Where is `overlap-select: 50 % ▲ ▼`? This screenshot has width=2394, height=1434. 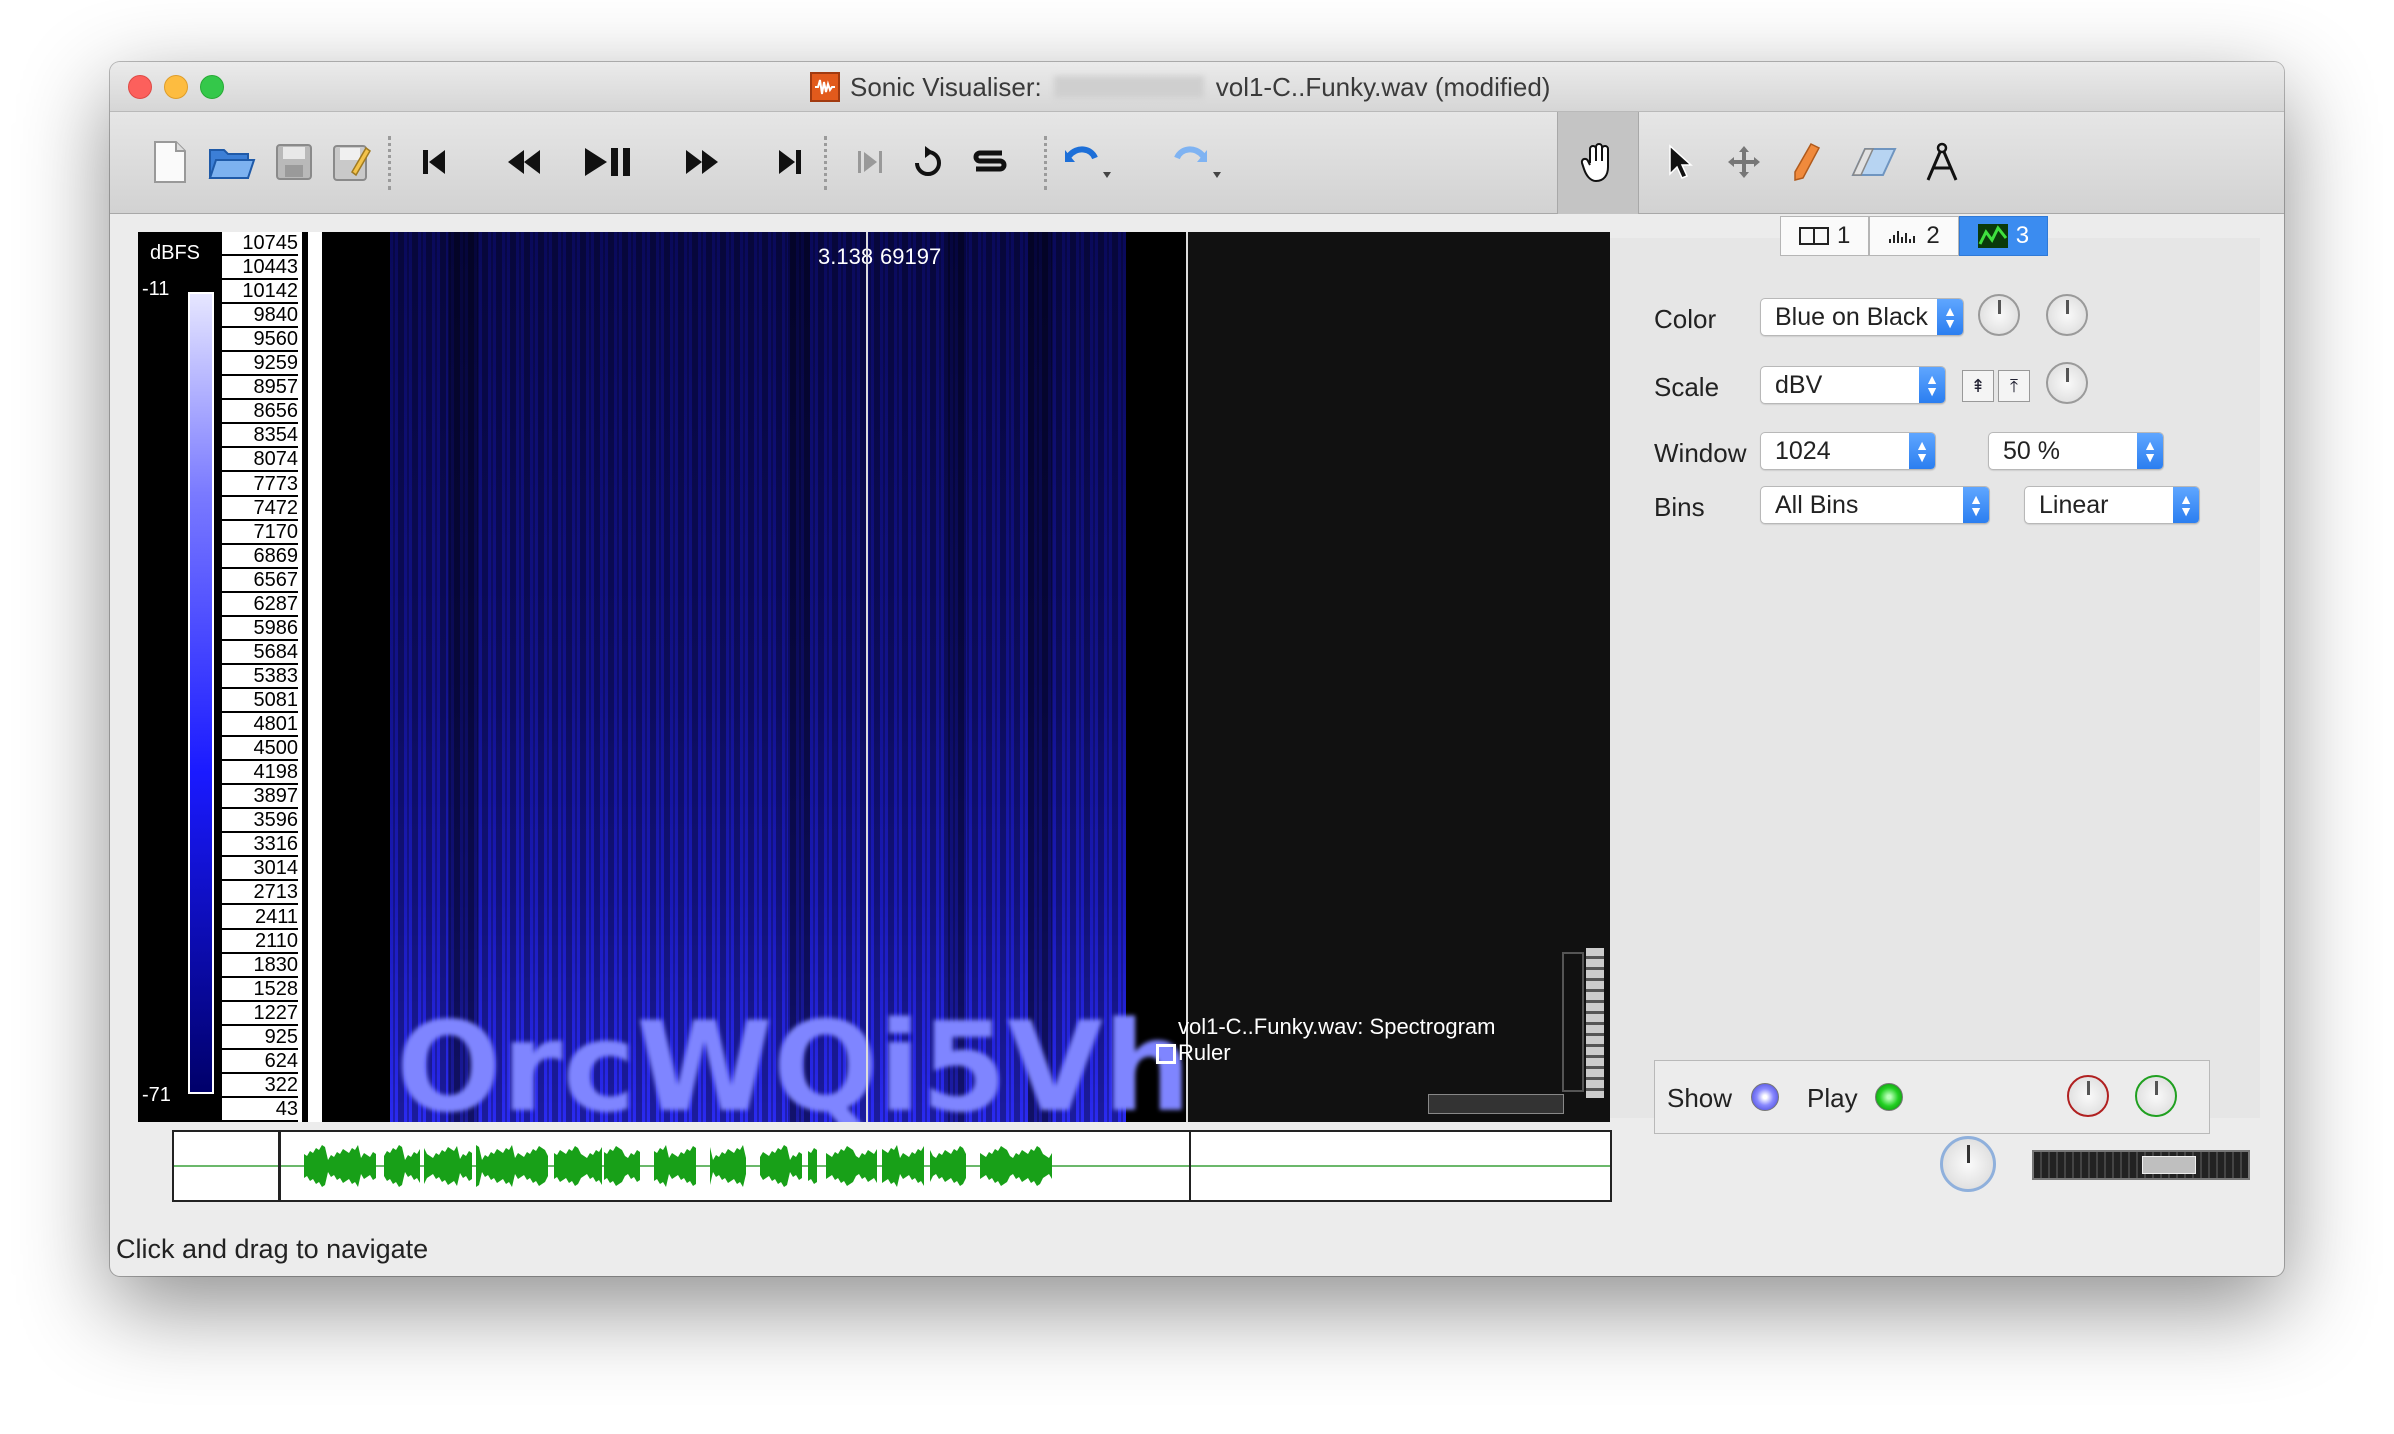
overlap-select: 50 % ▲ ▼ is located at coordinates (2076, 451).